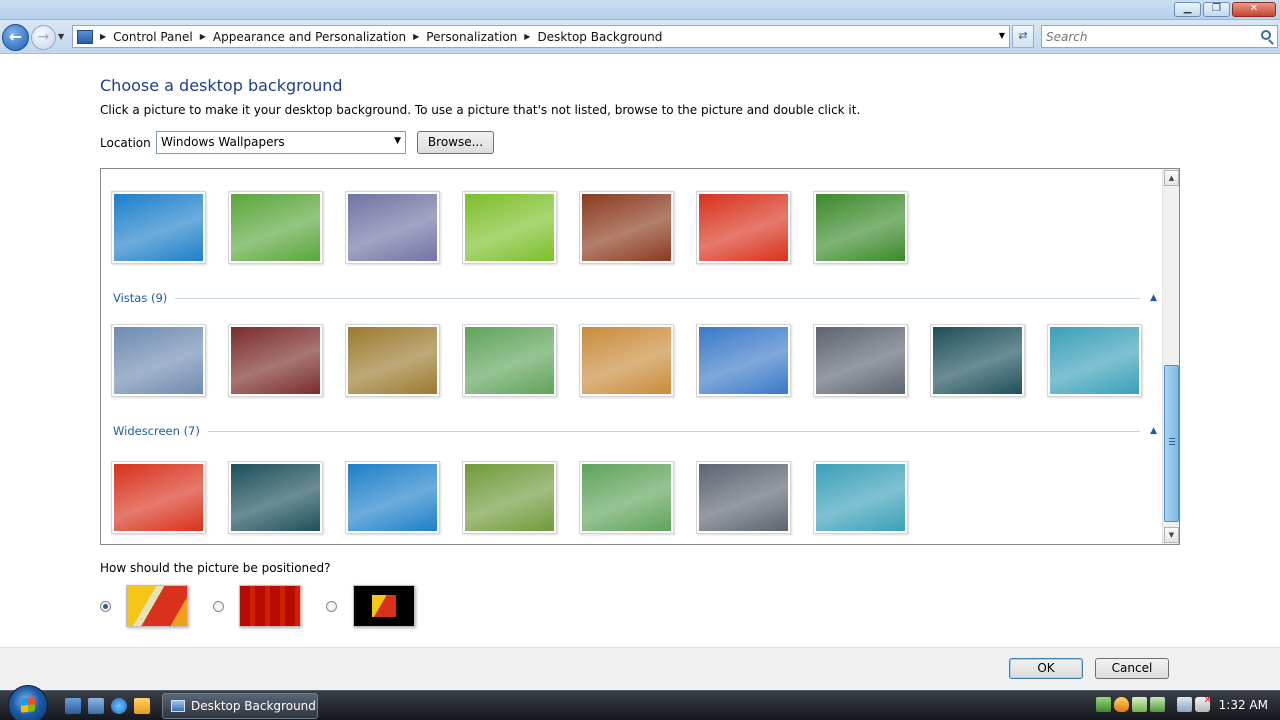 Image resolution: width=1280 pixels, height=720 pixels. I want to click on group-header-label: Vistas (9), so click(140, 298).